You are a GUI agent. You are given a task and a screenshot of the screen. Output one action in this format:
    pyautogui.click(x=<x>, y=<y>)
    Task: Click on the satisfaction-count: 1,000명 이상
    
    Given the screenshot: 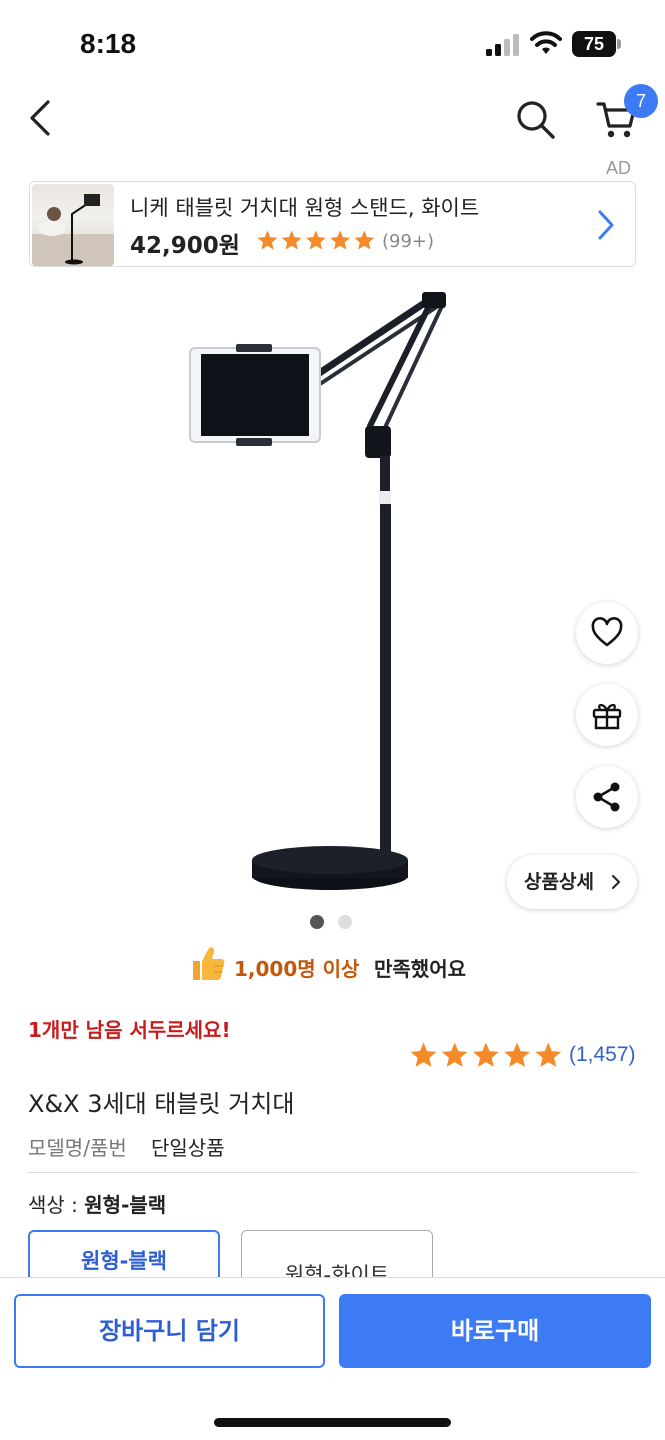 What is the action you would take?
    pyautogui.click(x=297, y=969)
    